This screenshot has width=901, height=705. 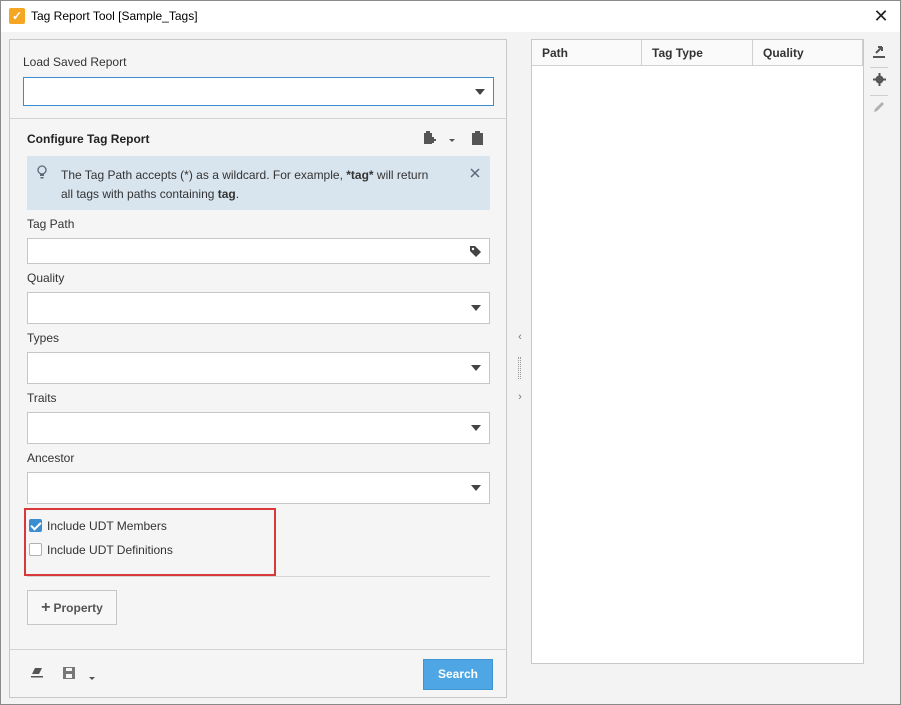 I want to click on tag-report-app-icon: ✓, so click(x=17, y=16).